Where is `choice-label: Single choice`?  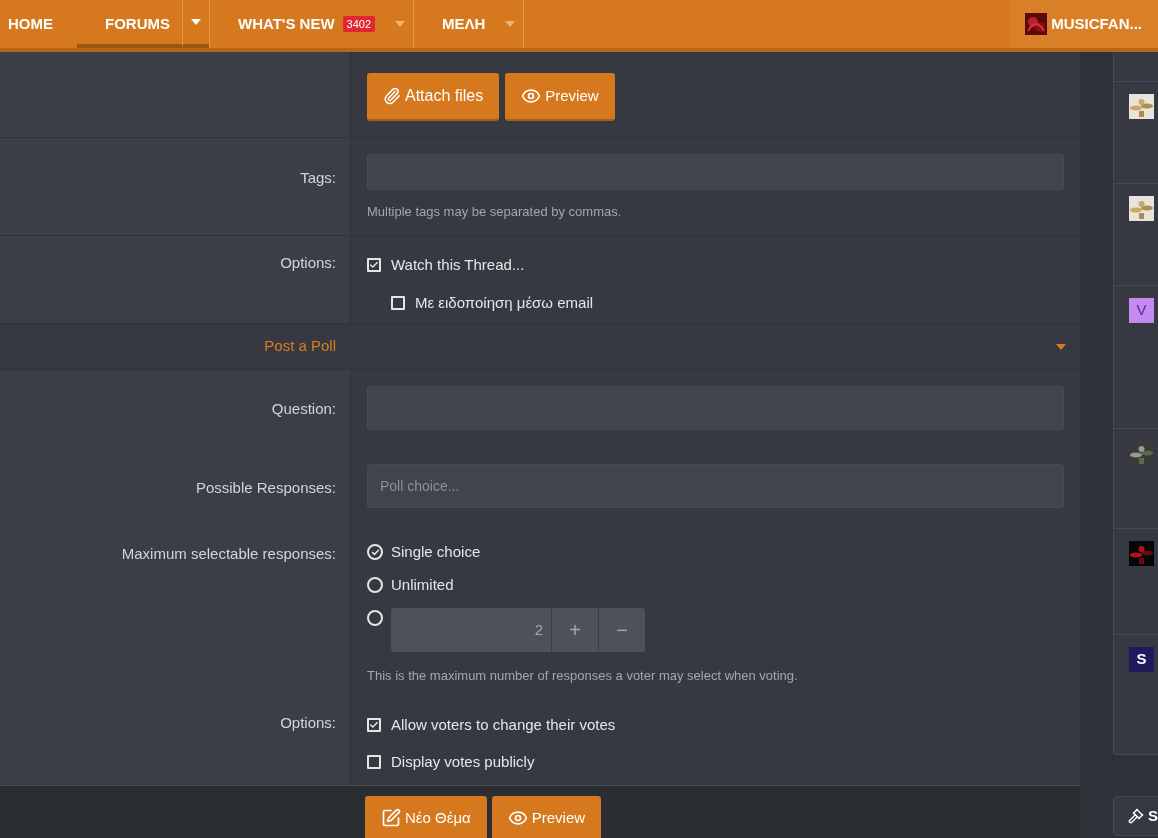
choice-label: Single choice is located at coordinates (436, 551).